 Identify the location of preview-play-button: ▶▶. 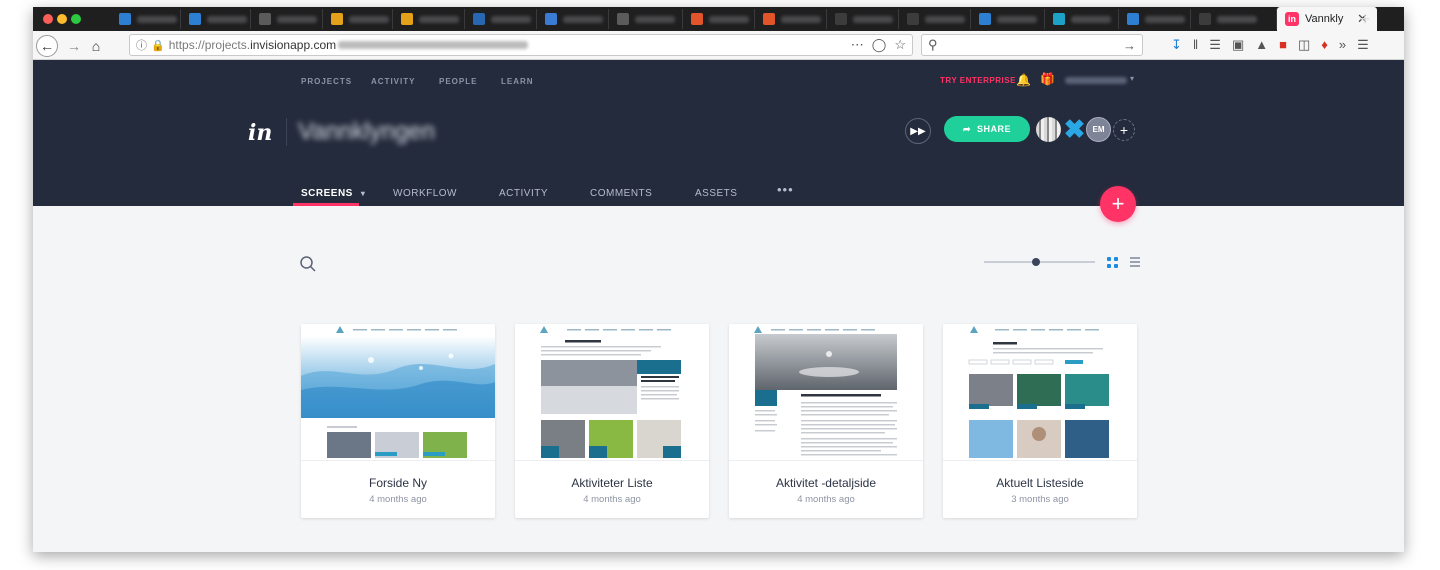
(918, 131).